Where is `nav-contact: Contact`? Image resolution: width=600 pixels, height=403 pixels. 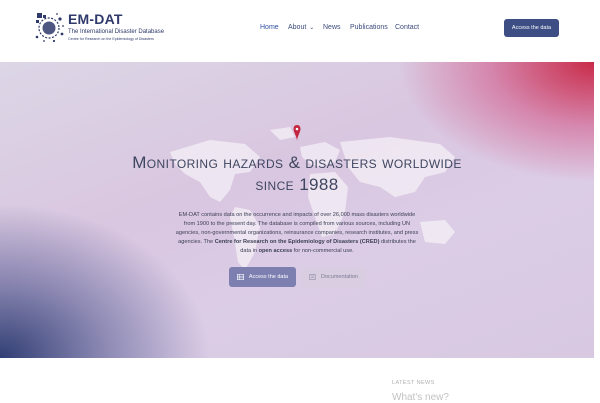 nav-contact: Contact is located at coordinates (407, 27).